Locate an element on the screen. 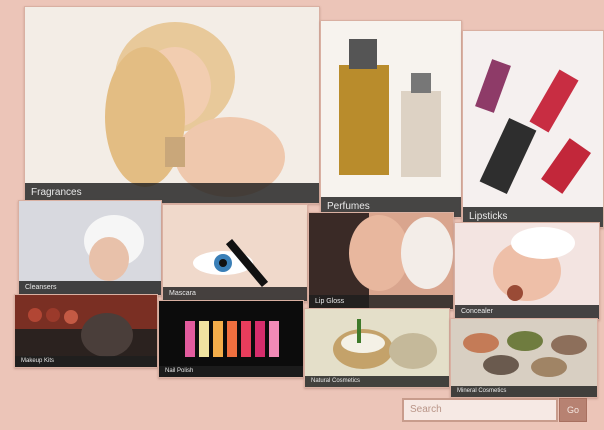 This screenshot has height=430, width=604. perfumes-photo is located at coordinates (391, 119).